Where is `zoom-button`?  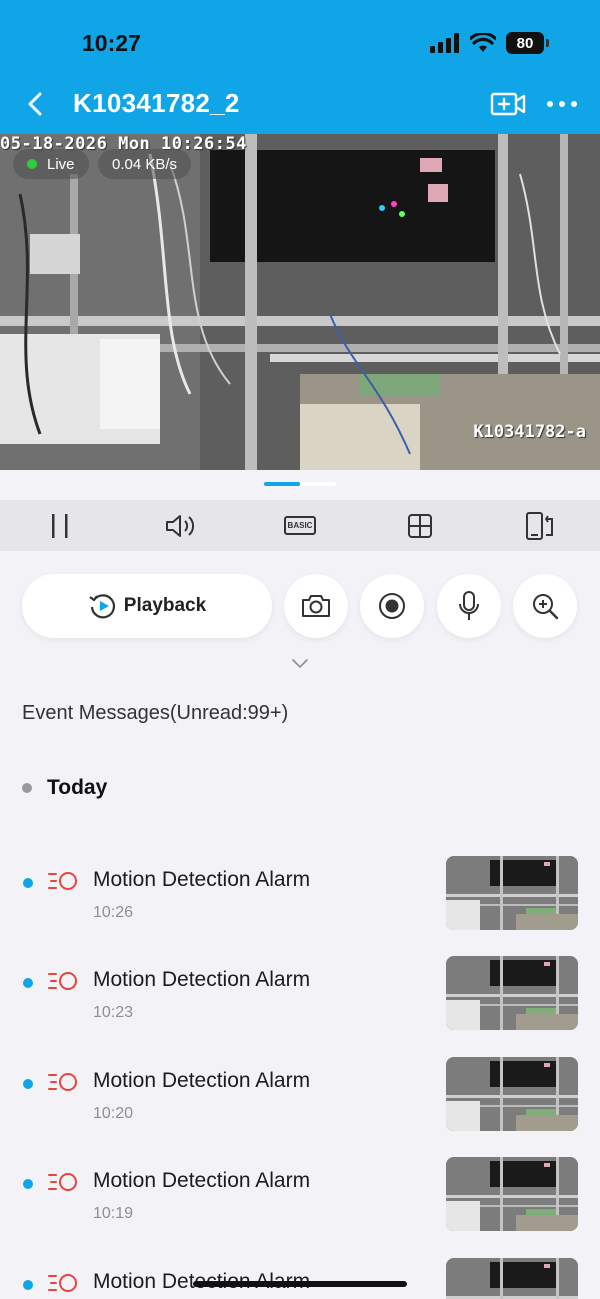 zoom-button is located at coordinates (545, 606).